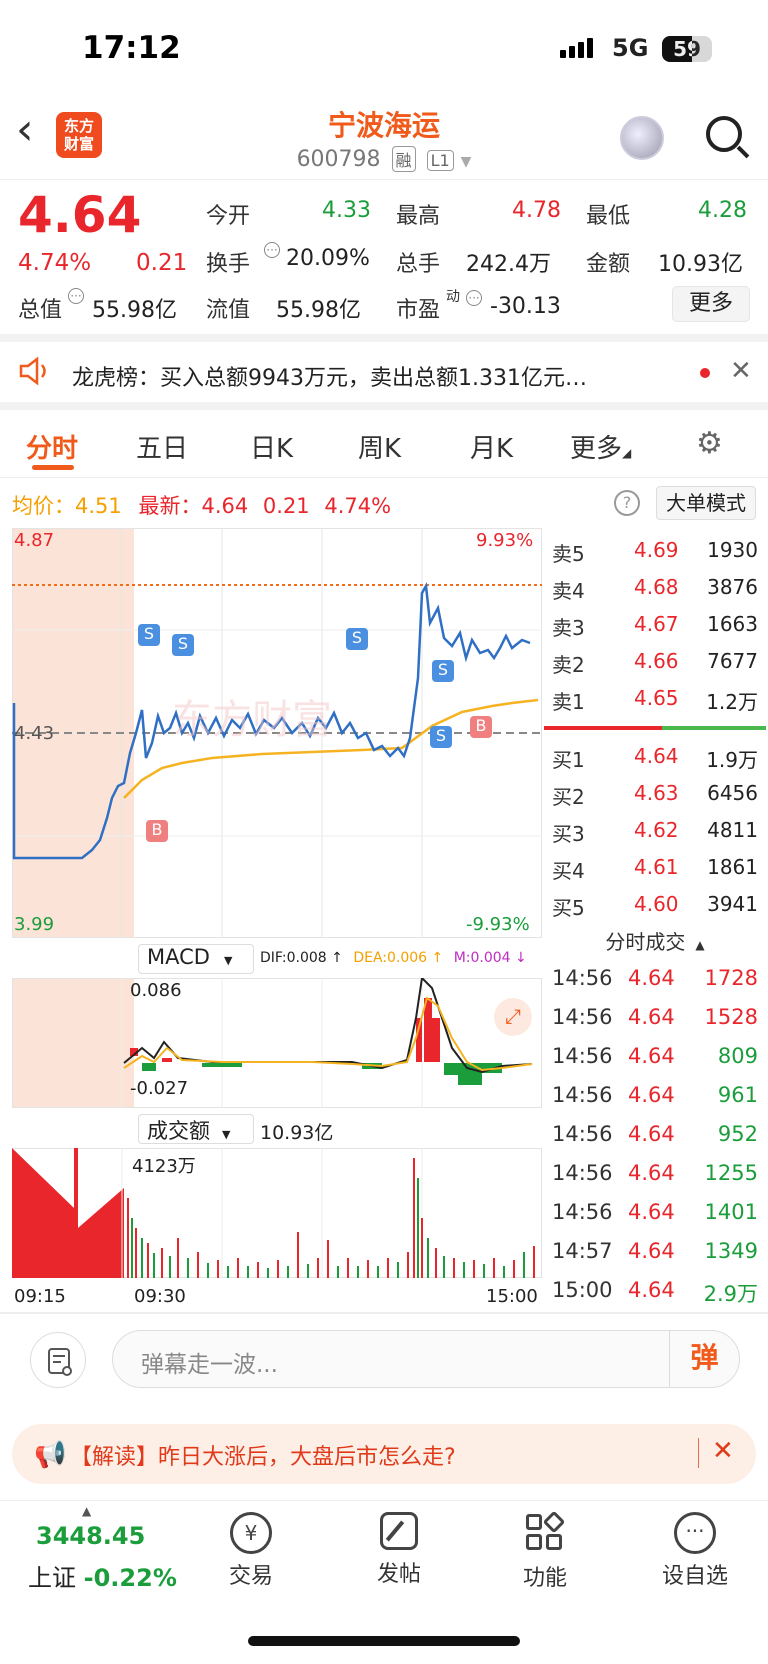 This screenshot has height=1664, width=768. Describe the element at coordinates (178, 1131) in the screenshot. I see `volume-indicator-label: 成交额` at that location.